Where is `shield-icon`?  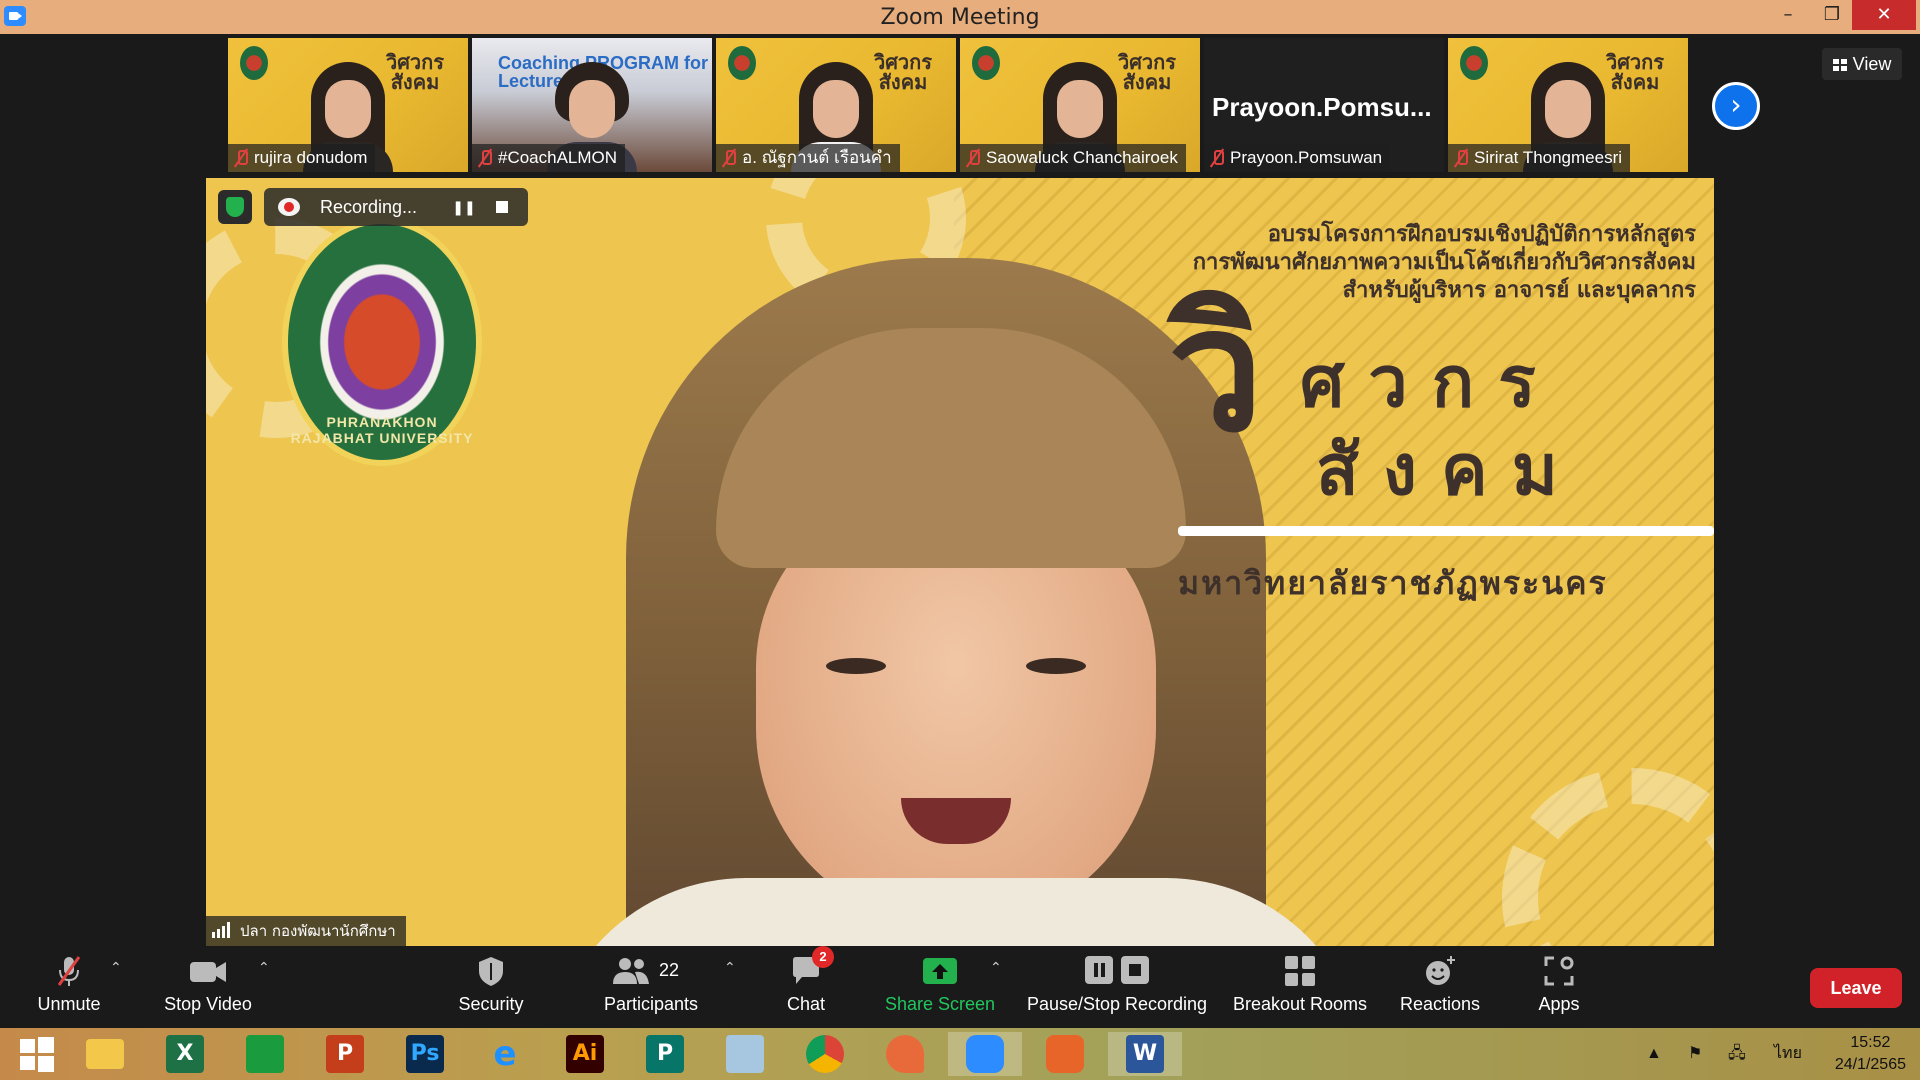
shield-icon is located at coordinates (491, 971).